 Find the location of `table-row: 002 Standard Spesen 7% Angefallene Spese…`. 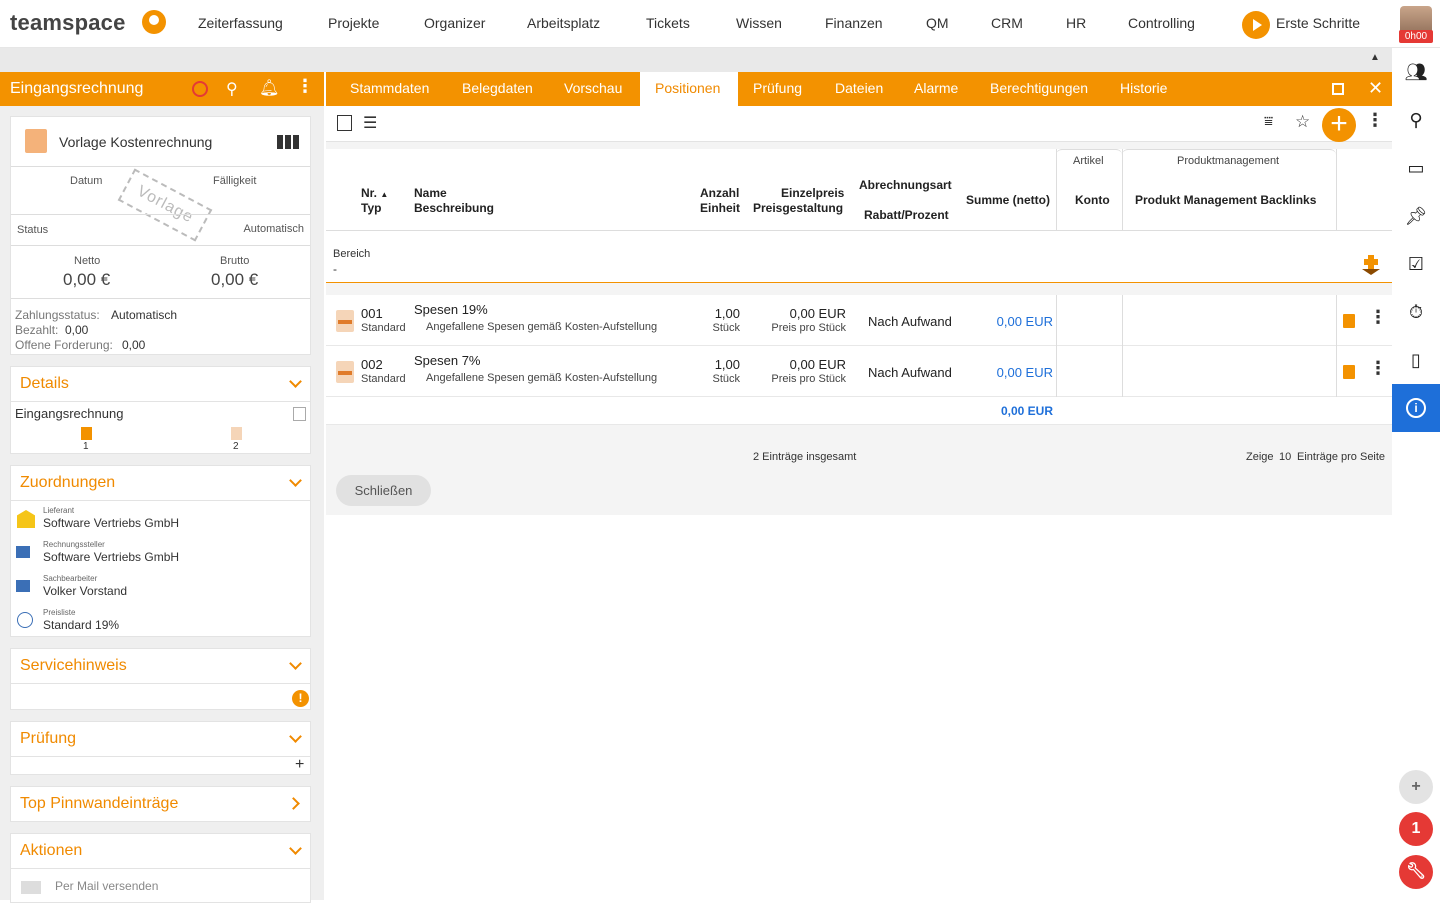

table-row: 002 Standard Spesen 7% Angefallene Spese… is located at coordinates (859, 371).